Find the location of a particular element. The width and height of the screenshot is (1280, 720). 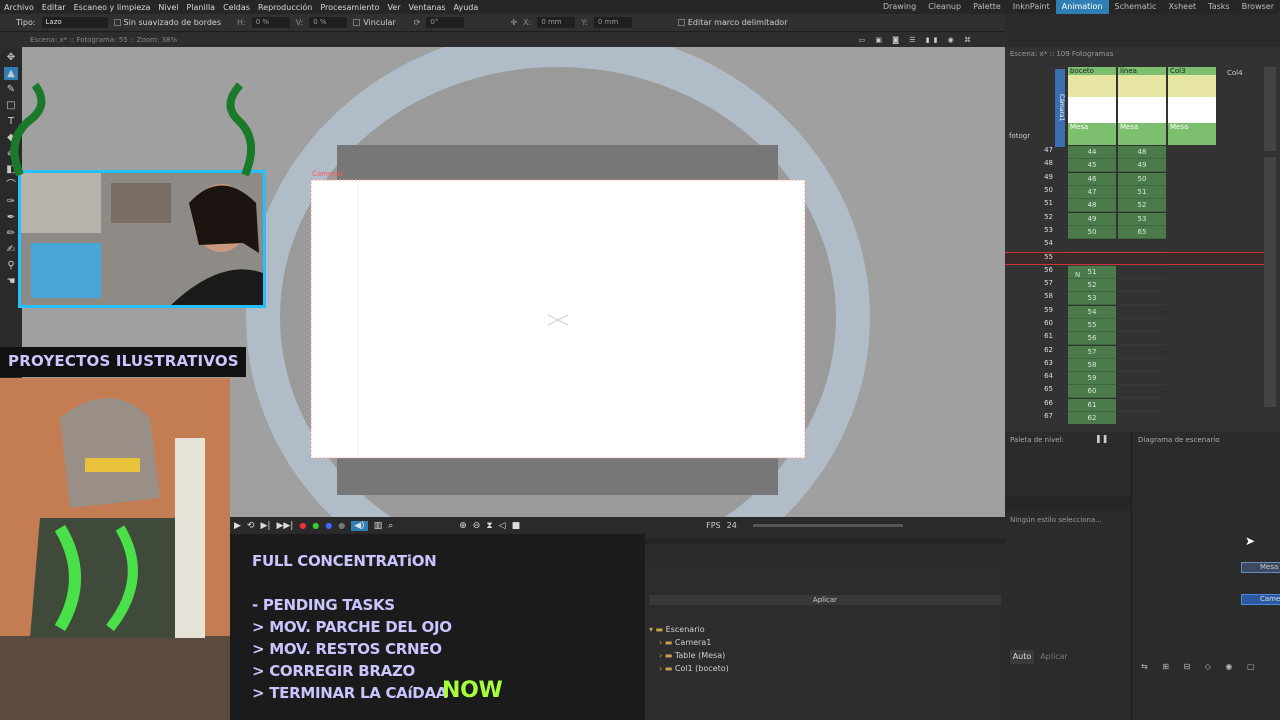

xsheet-cell: 46 is located at coordinates (1092, 179).